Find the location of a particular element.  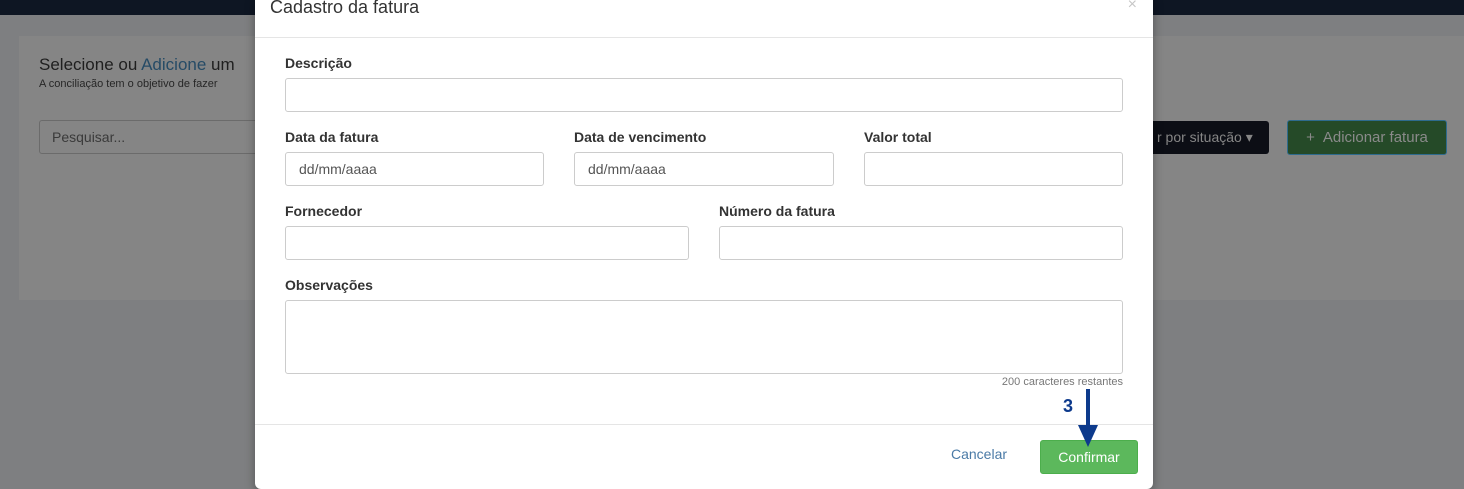

page-title-suffix: um is located at coordinates (220, 64).